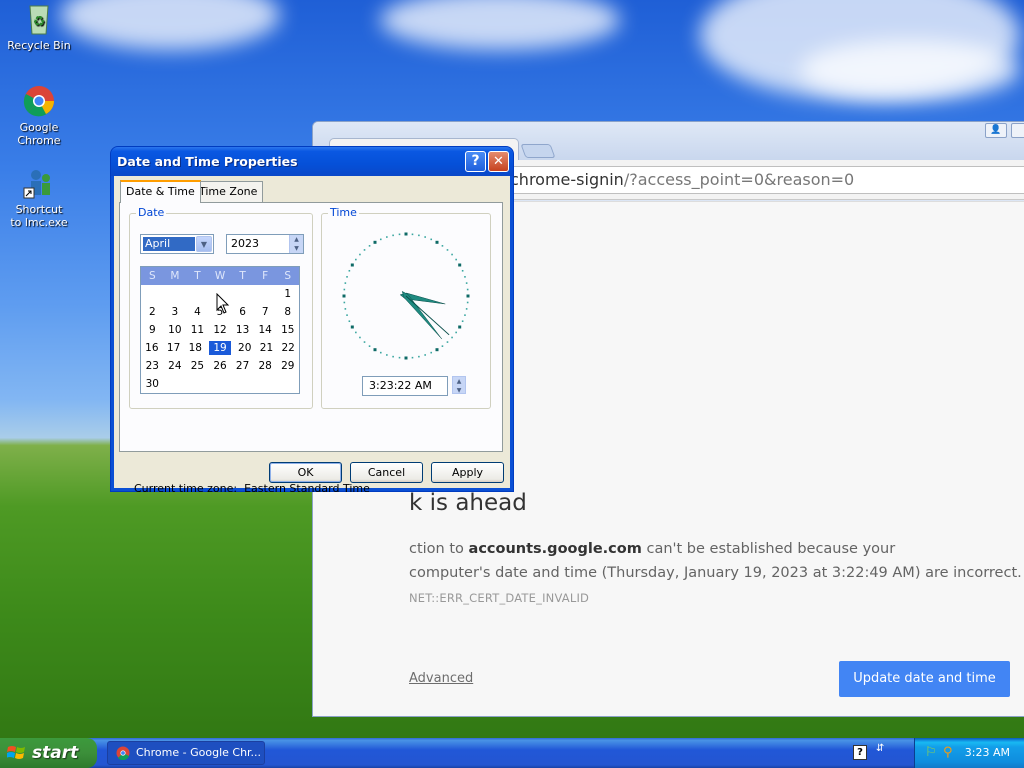  I want to click on address-bar: chrome-signin/?access_point=0&reason=0, so click(743, 180).